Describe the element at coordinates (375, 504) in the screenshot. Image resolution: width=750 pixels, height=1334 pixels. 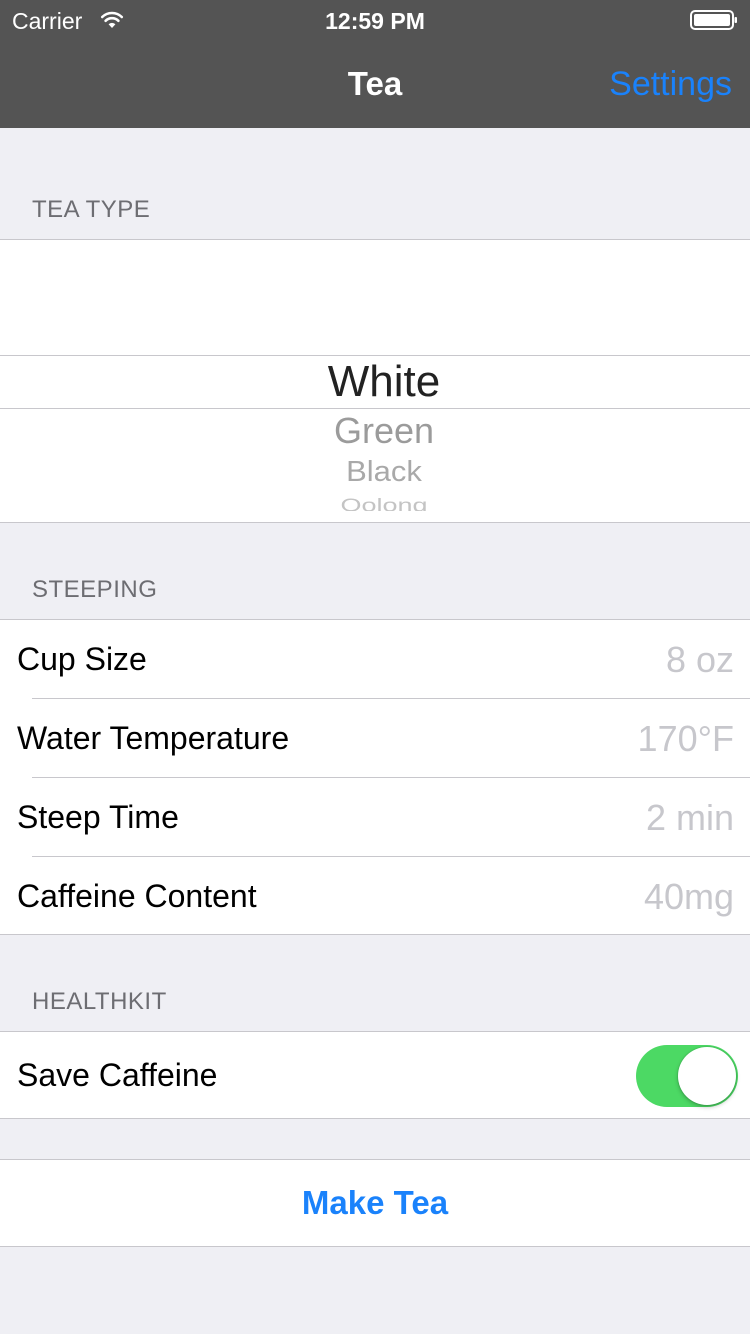
I see `picker-option: Oolong` at that location.